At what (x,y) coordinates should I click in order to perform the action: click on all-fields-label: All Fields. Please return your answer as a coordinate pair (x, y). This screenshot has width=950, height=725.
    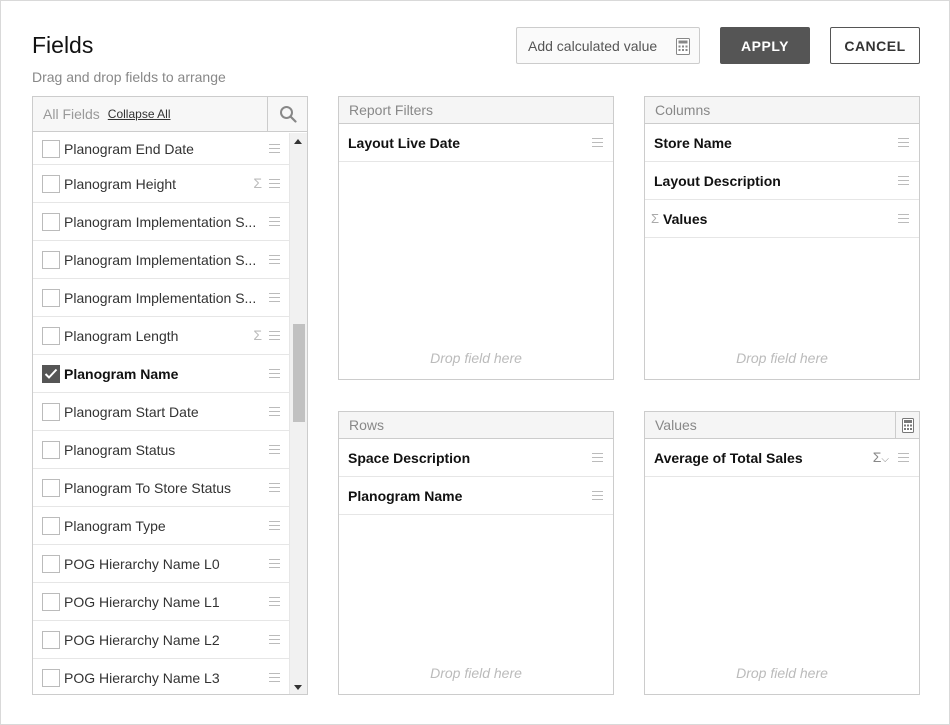
    Looking at the image, I should click on (71, 114).